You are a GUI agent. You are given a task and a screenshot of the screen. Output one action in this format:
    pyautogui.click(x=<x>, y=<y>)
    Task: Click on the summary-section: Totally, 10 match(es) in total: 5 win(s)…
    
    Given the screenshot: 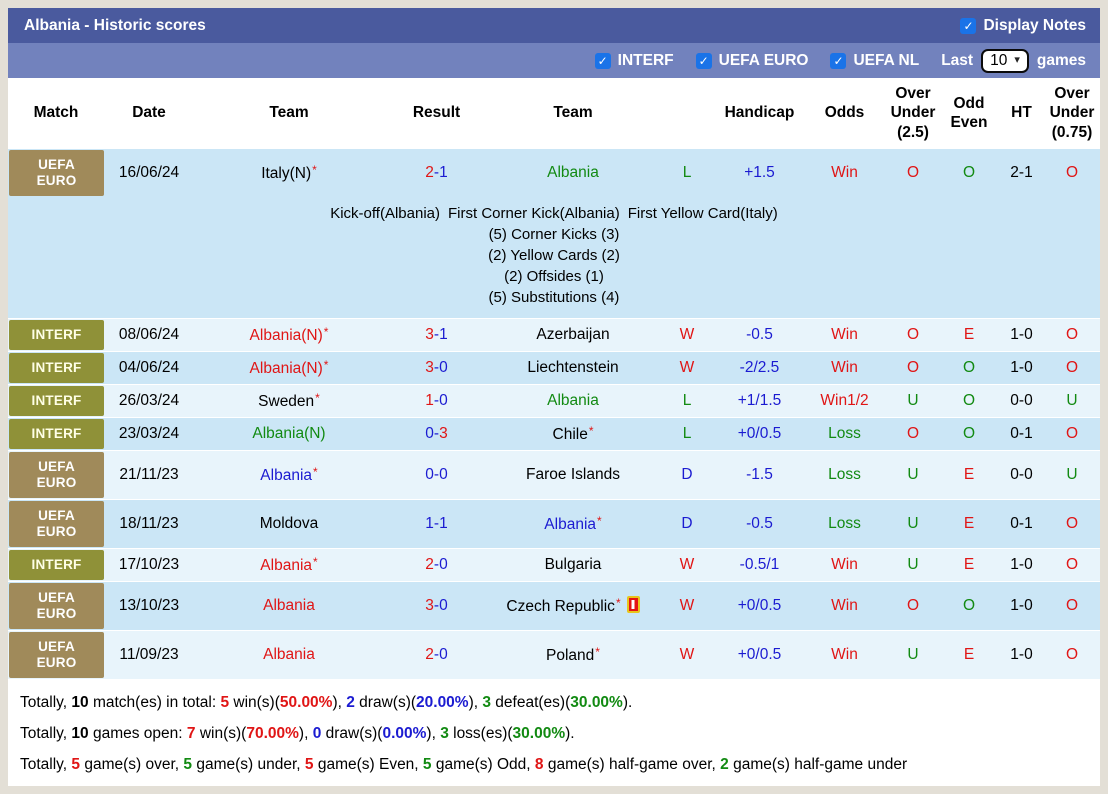 What is the action you would take?
    pyautogui.click(x=554, y=732)
    